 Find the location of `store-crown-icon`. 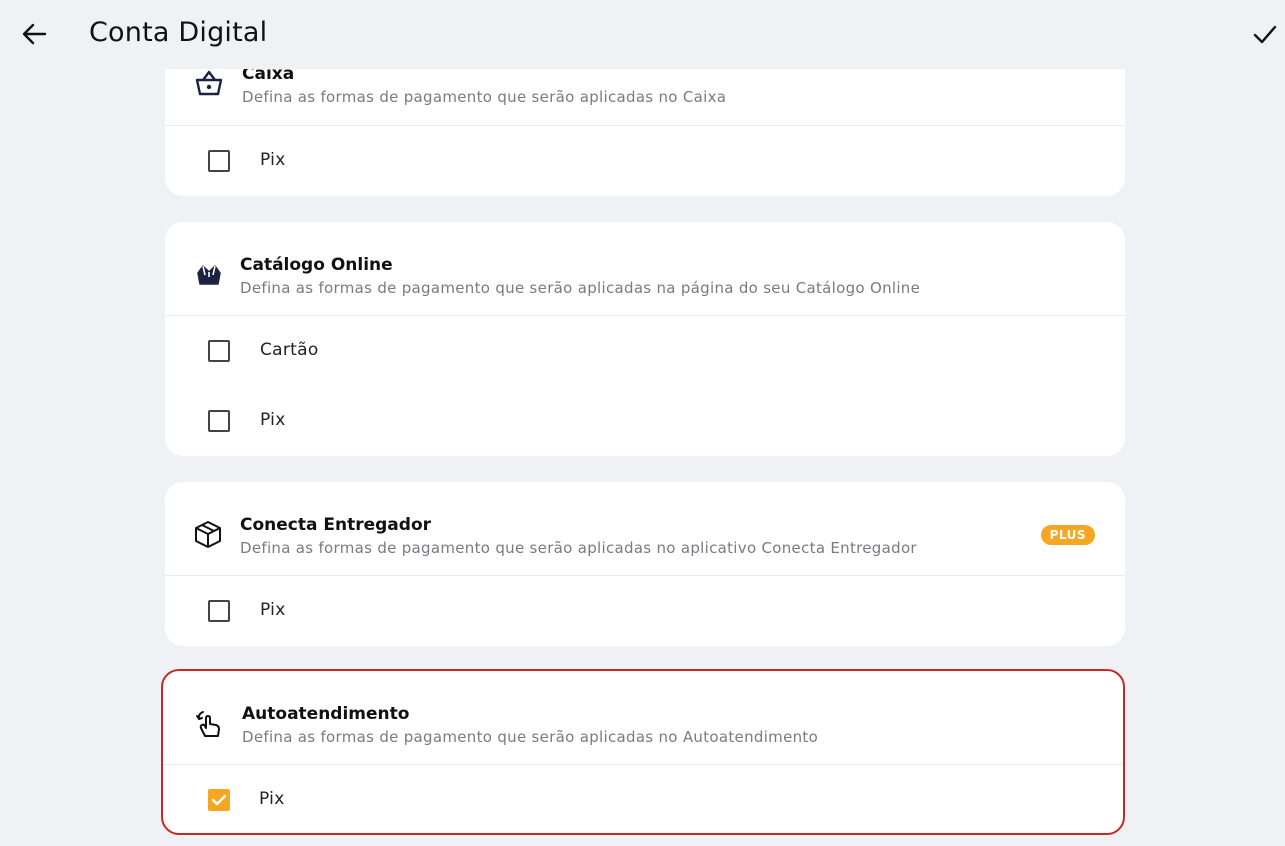

store-crown-icon is located at coordinates (209, 275).